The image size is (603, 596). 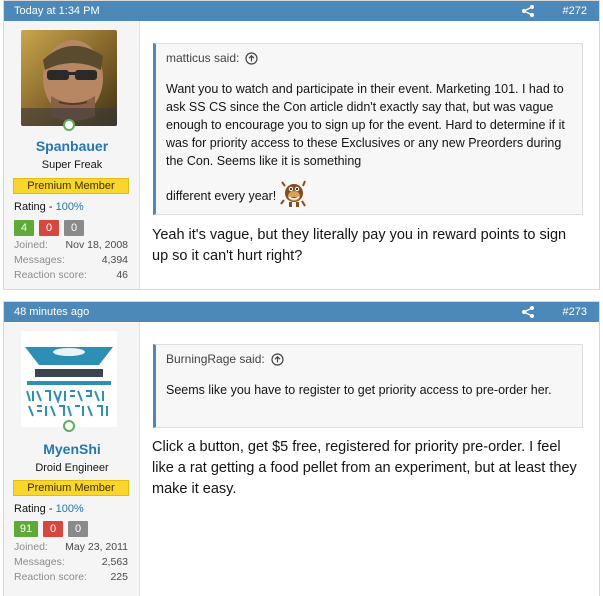 I want to click on stat-reaction-score: Reaction score: 225, so click(x=71, y=577).